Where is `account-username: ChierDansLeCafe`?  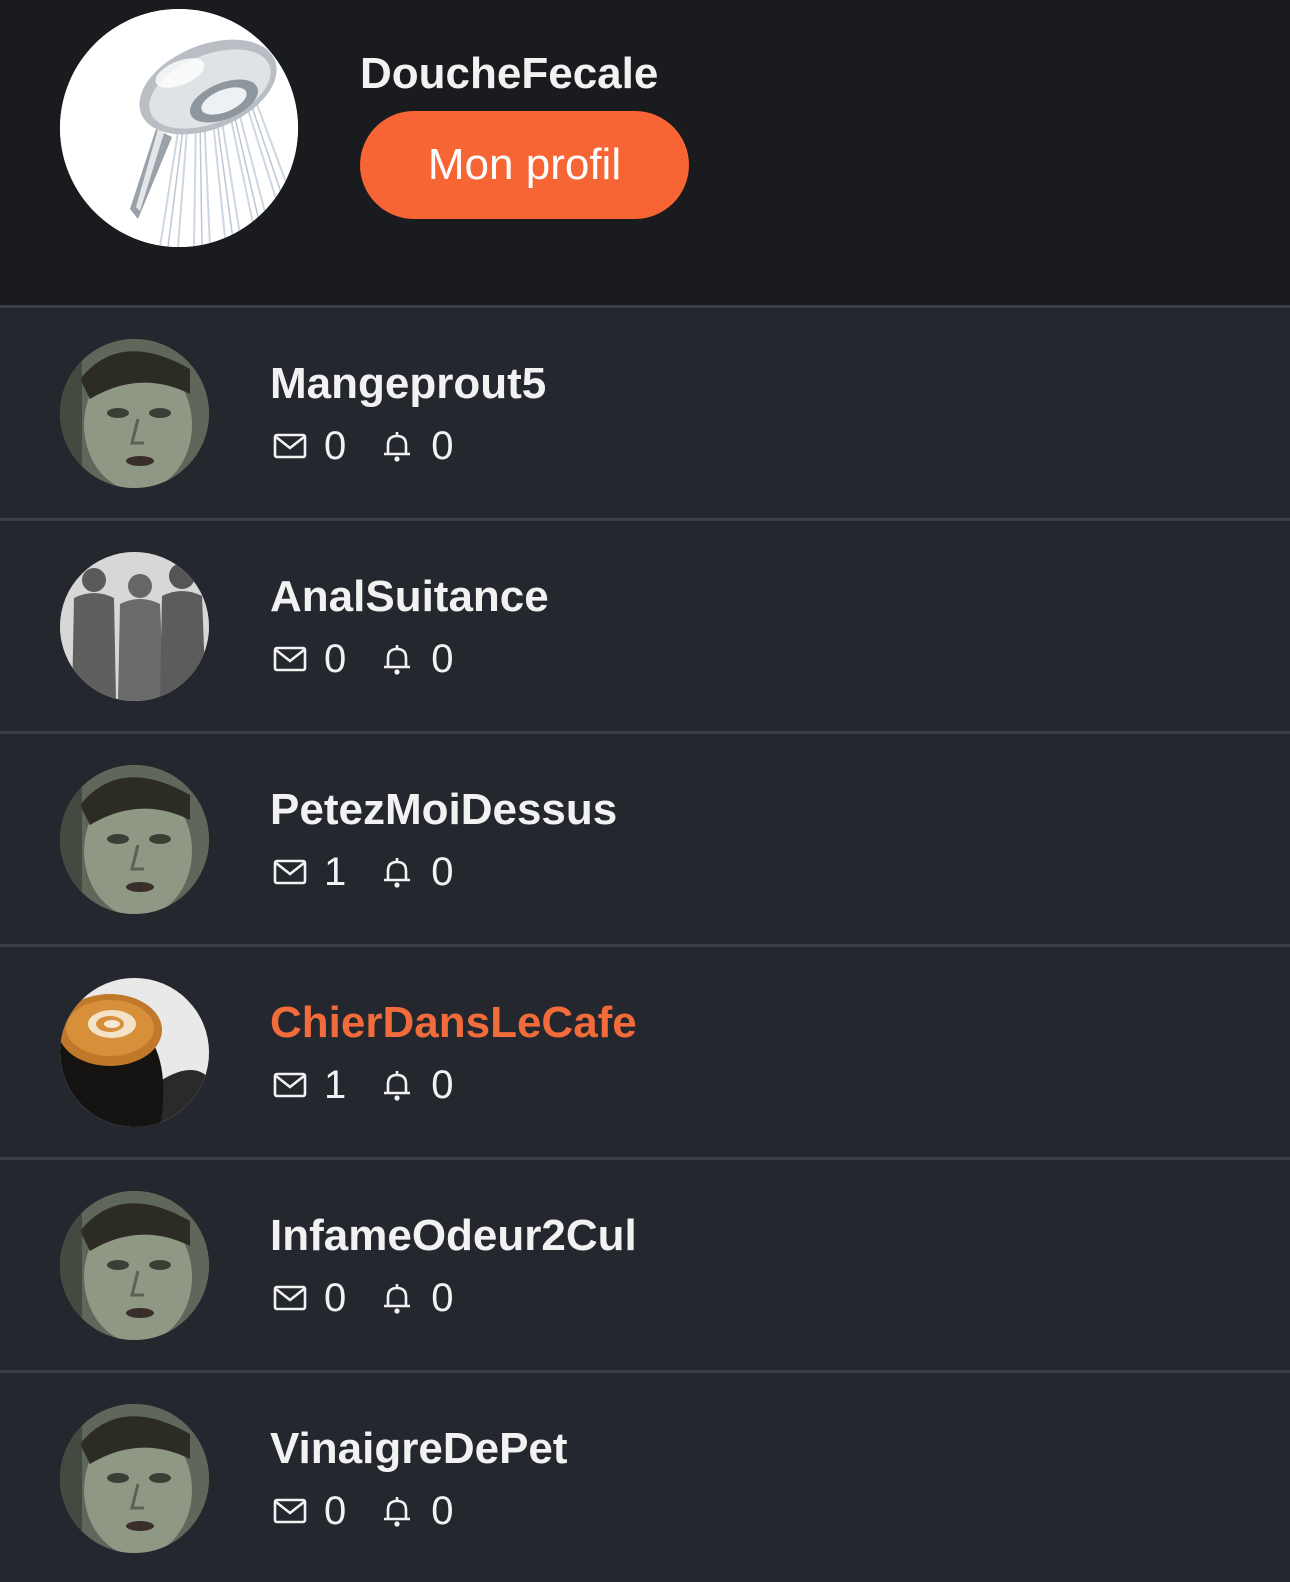 account-username: ChierDansLeCafe is located at coordinates (453, 1022).